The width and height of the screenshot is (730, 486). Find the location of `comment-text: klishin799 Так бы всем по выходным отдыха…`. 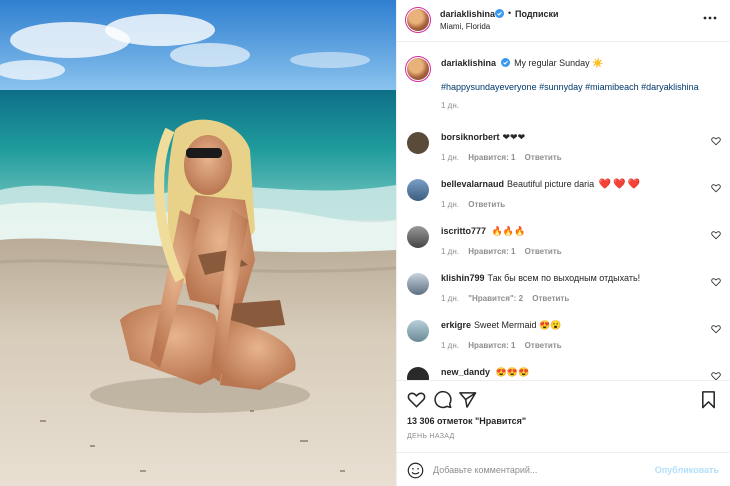

comment-text: klishin799 Так бы всем по выходным отдыха… is located at coordinates (540, 278).